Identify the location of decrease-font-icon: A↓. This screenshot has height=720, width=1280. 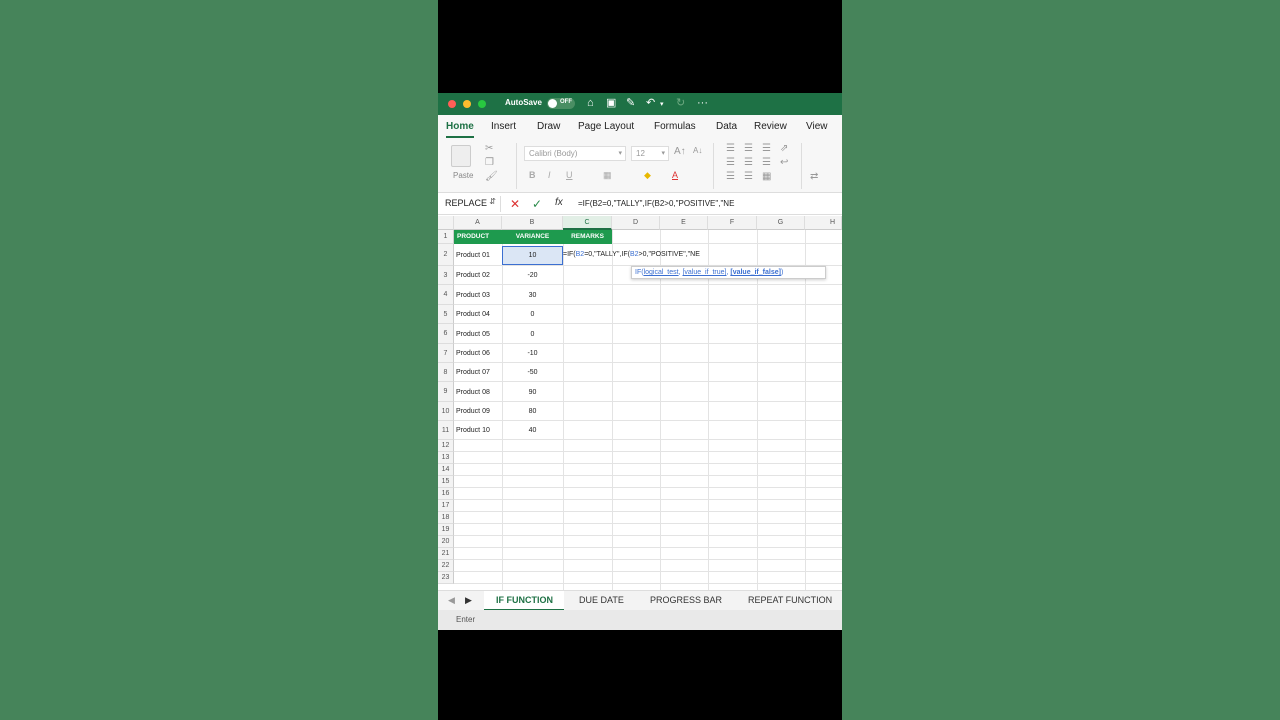
(697, 150).